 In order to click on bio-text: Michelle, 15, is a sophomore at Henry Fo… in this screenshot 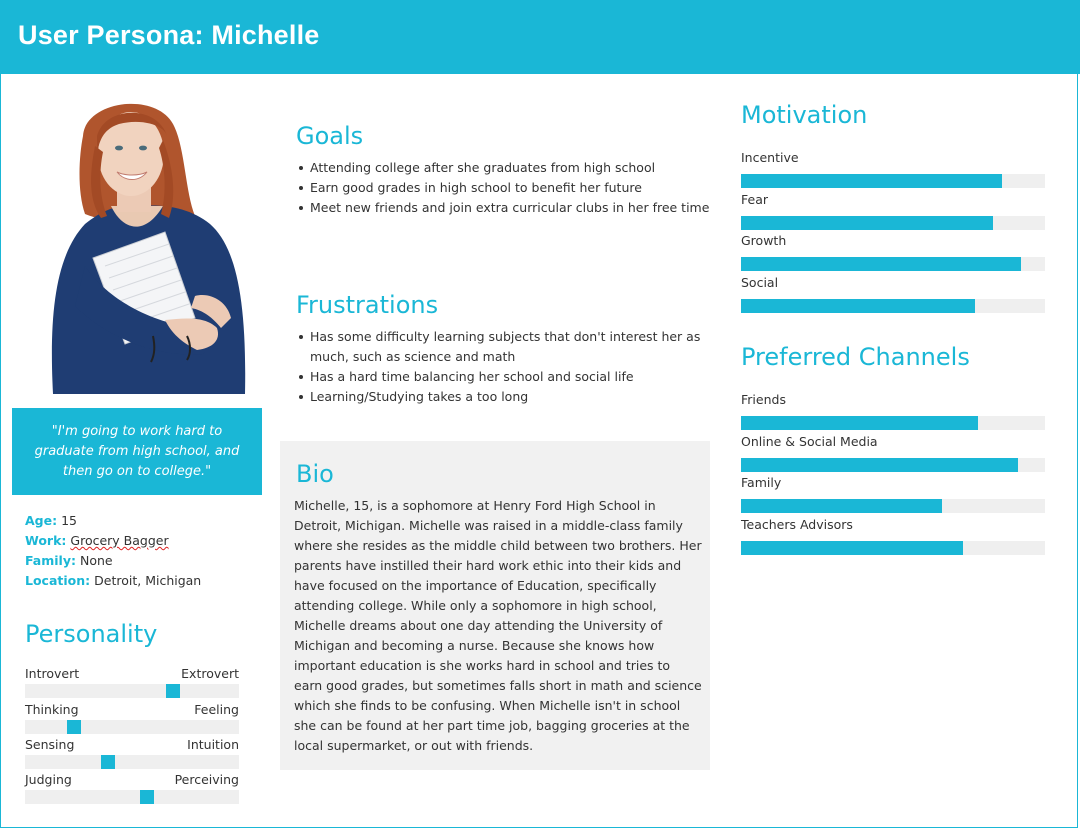, I will do `click(498, 625)`.